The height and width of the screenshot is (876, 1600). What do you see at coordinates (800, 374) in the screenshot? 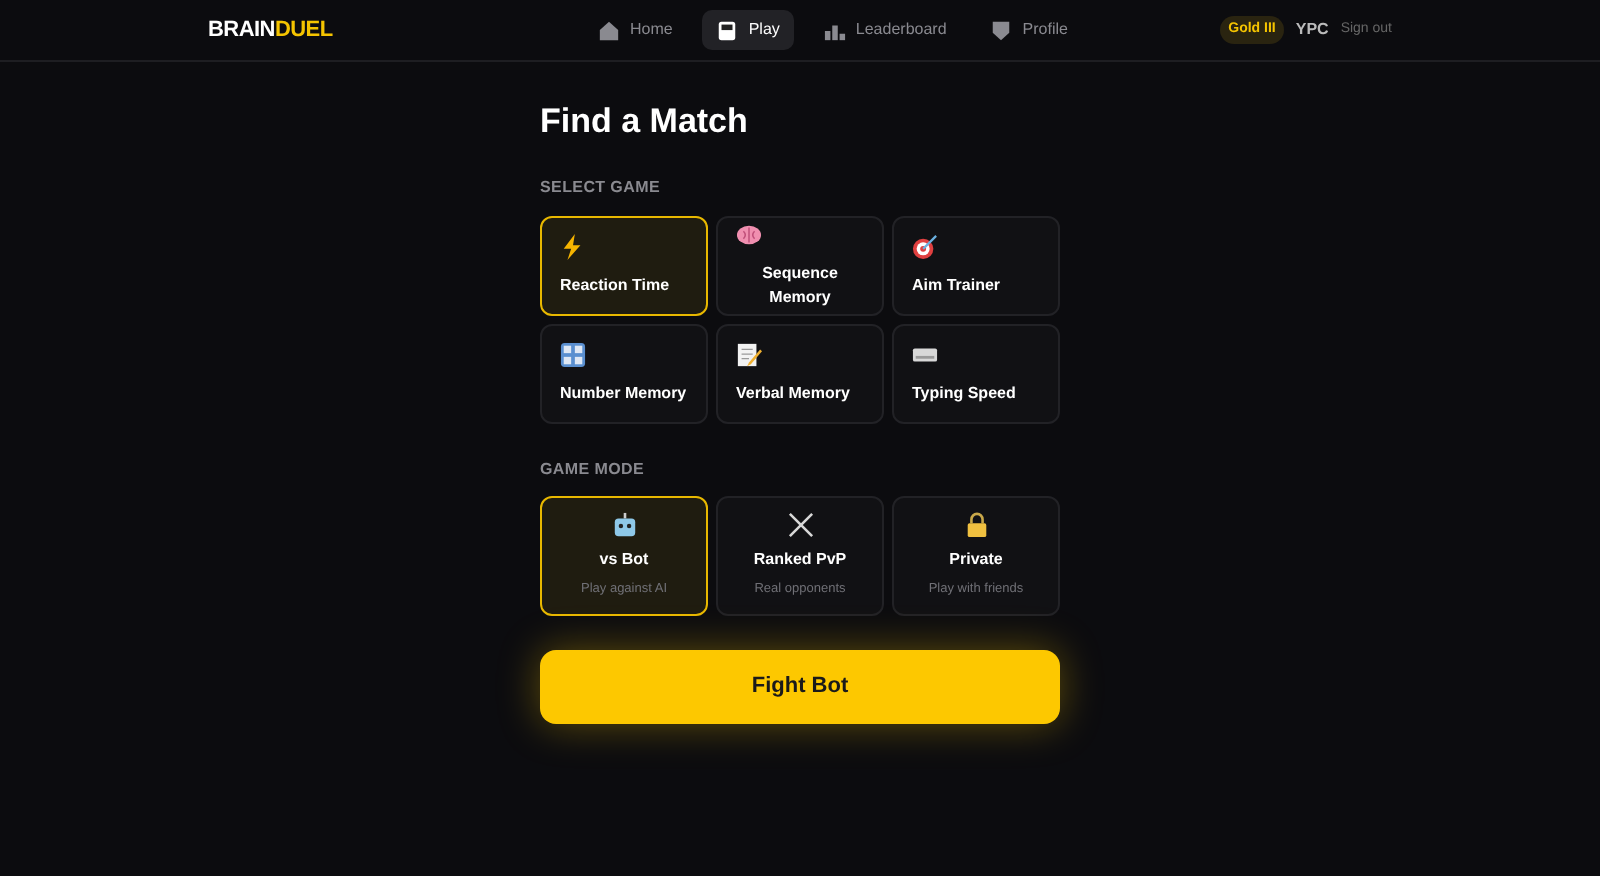
I see `game-card: Verbal Memory` at bounding box center [800, 374].